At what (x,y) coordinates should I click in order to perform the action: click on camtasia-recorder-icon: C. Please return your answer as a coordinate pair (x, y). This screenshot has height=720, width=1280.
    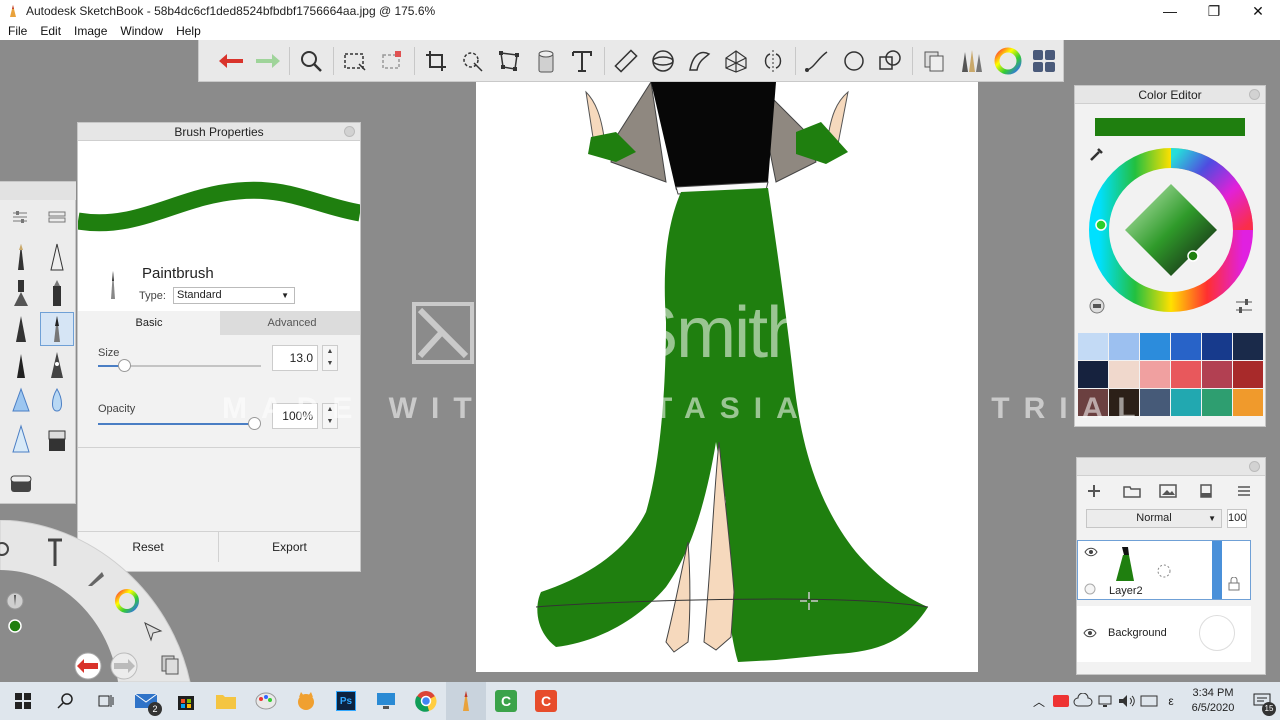
    Looking at the image, I should click on (506, 701).